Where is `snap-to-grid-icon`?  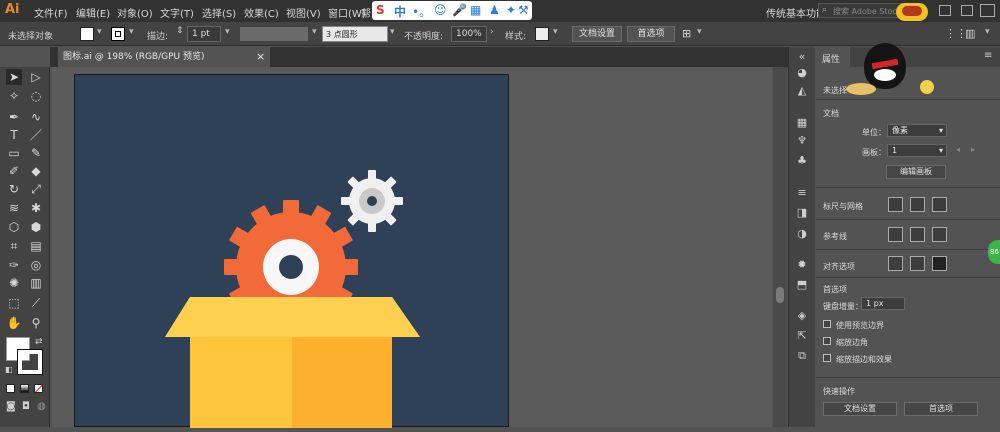
snap-to-grid-icon is located at coordinates (939, 263).